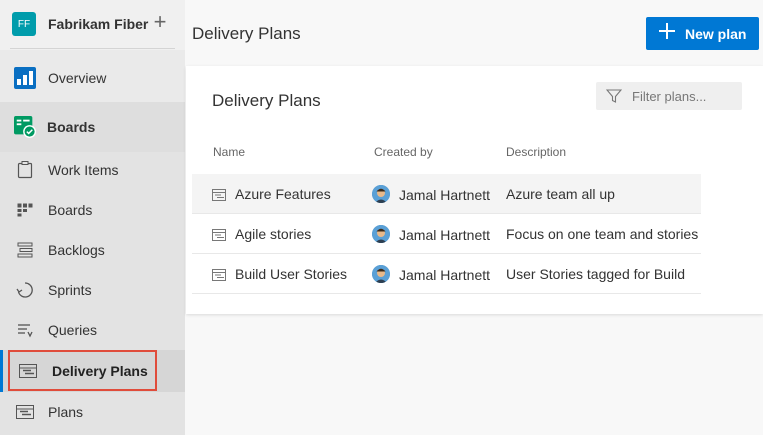 Image resolution: width=763 pixels, height=435 pixels. Describe the element at coordinates (403, 152) in the screenshot. I see `column-header-created-by: Created by` at that location.